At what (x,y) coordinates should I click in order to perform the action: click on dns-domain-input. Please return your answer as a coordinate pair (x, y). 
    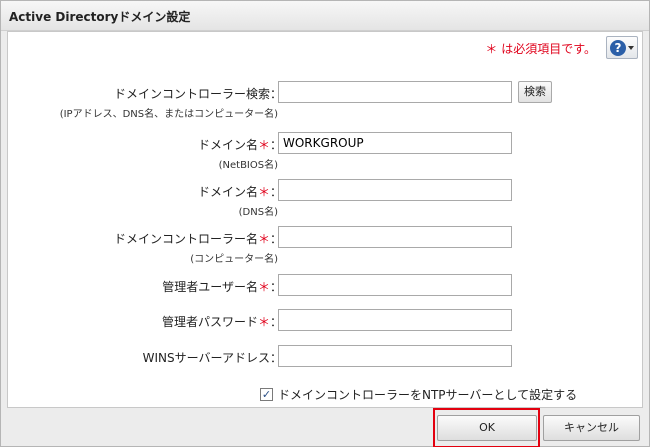
    Looking at the image, I should click on (395, 190).